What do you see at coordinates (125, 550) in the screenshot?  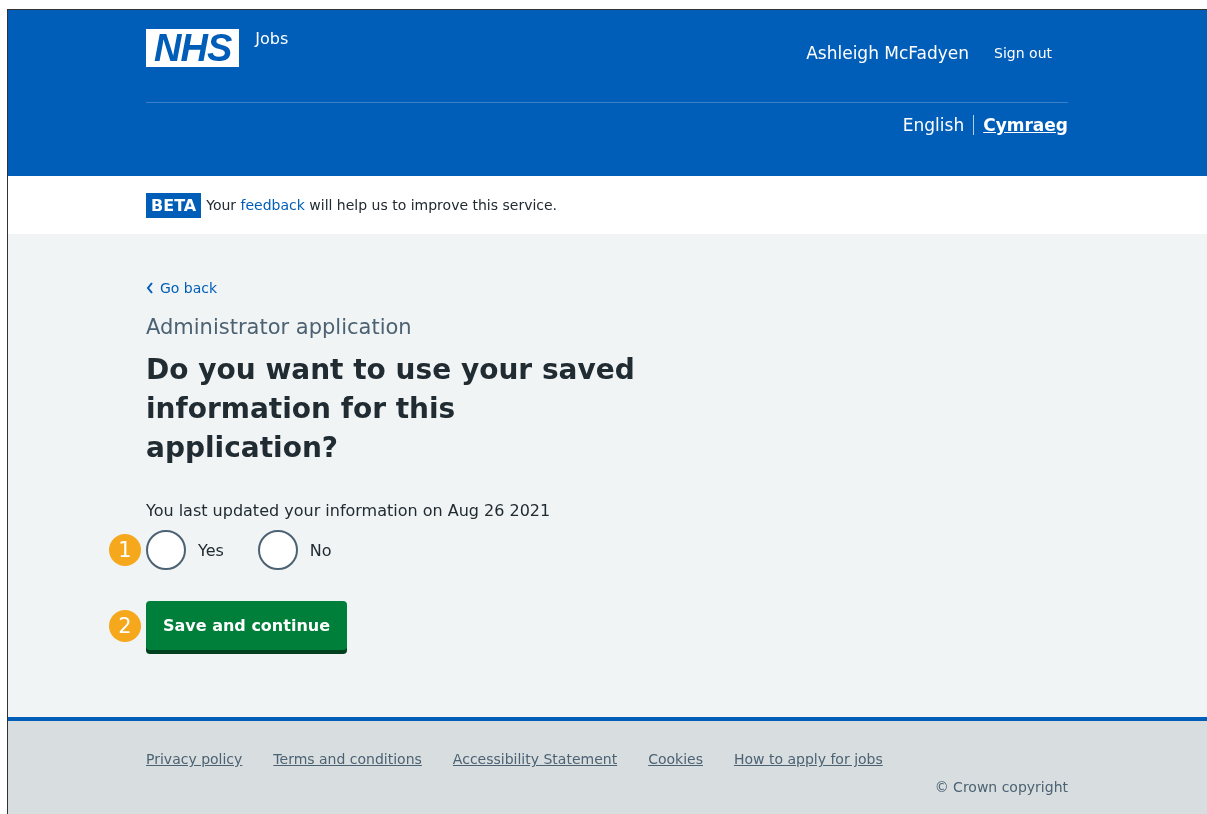 I see `step-marker: 1` at bounding box center [125, 550].